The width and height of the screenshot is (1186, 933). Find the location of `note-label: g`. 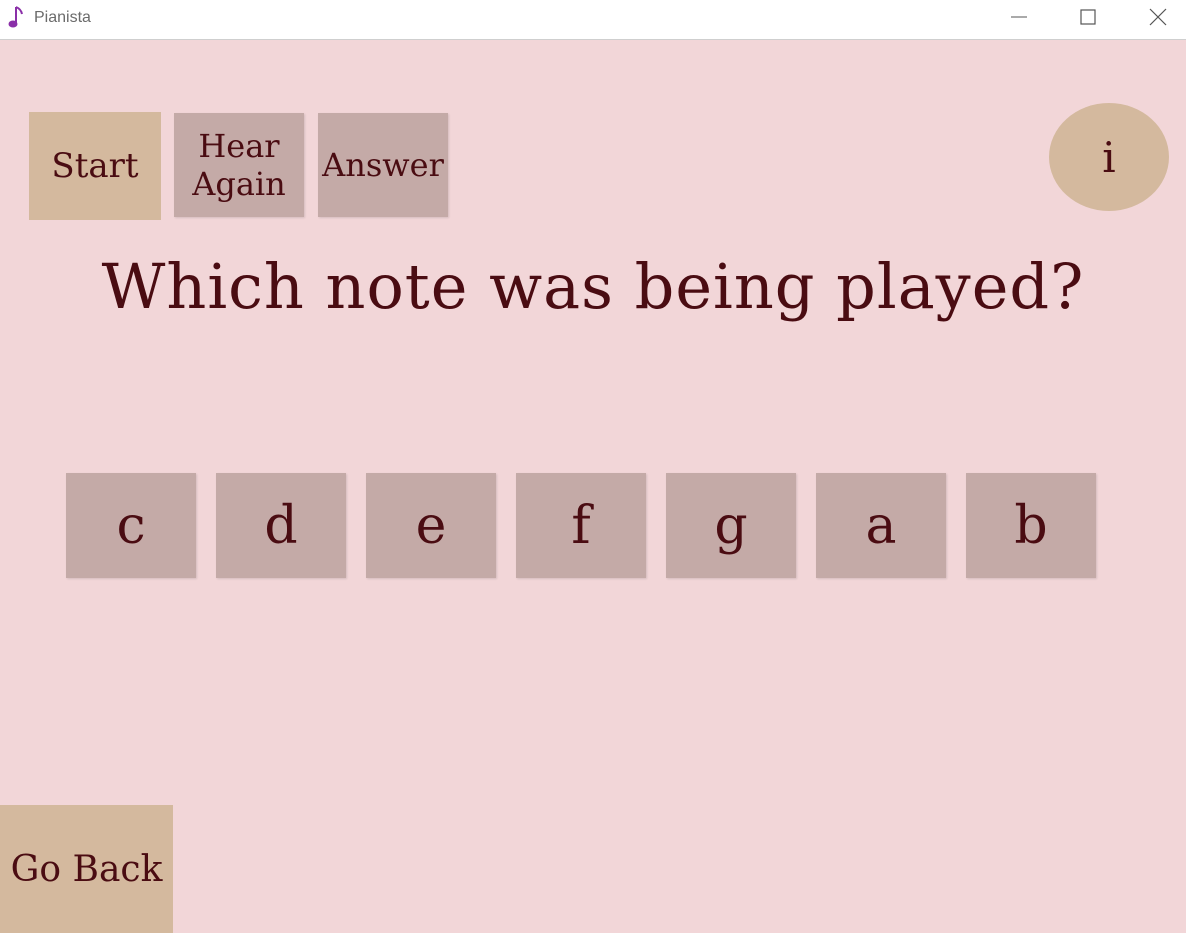

note-label: g is located at coordinates (731, 525).